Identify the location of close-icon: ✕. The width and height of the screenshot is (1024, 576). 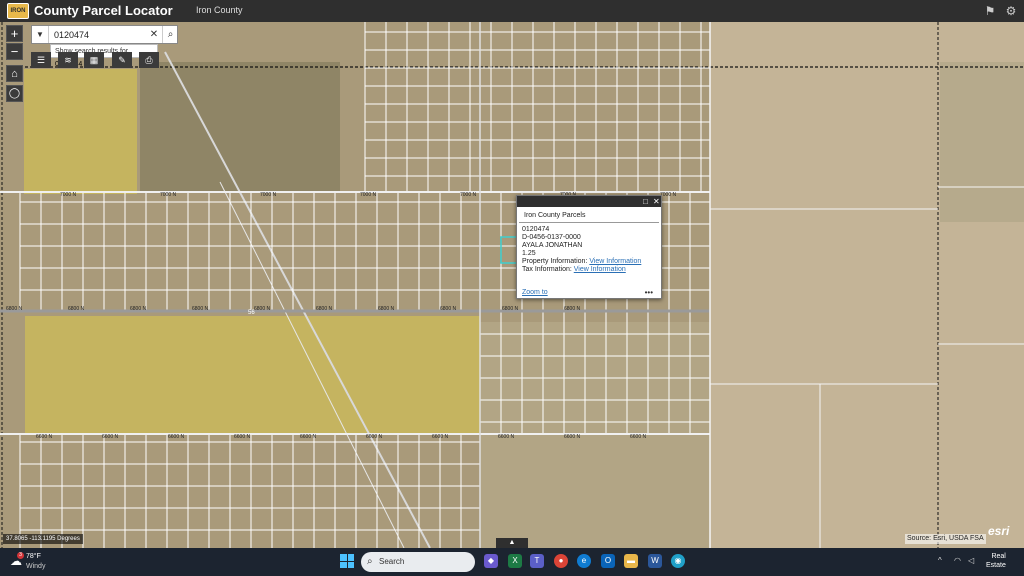
(656, 201).